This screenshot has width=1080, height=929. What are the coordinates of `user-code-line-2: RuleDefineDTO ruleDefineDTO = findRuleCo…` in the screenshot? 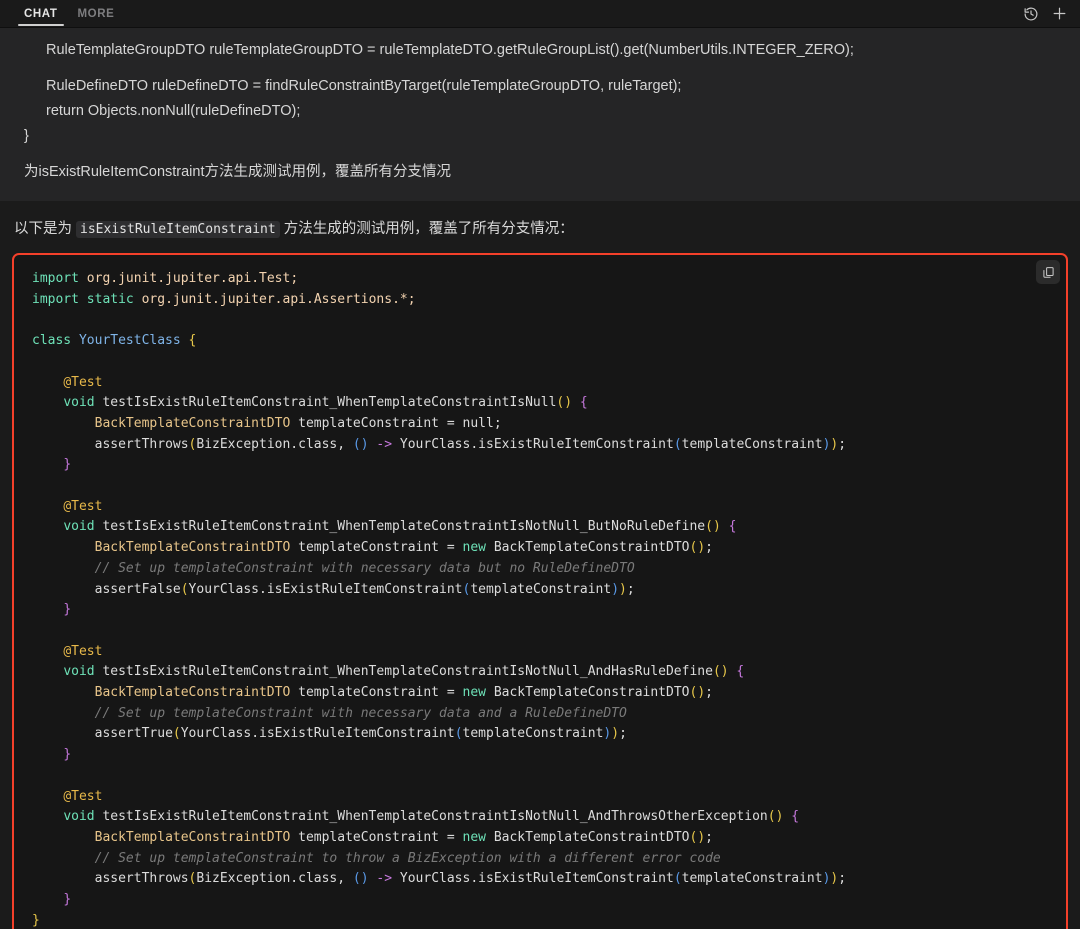 It's located at (364, 86).